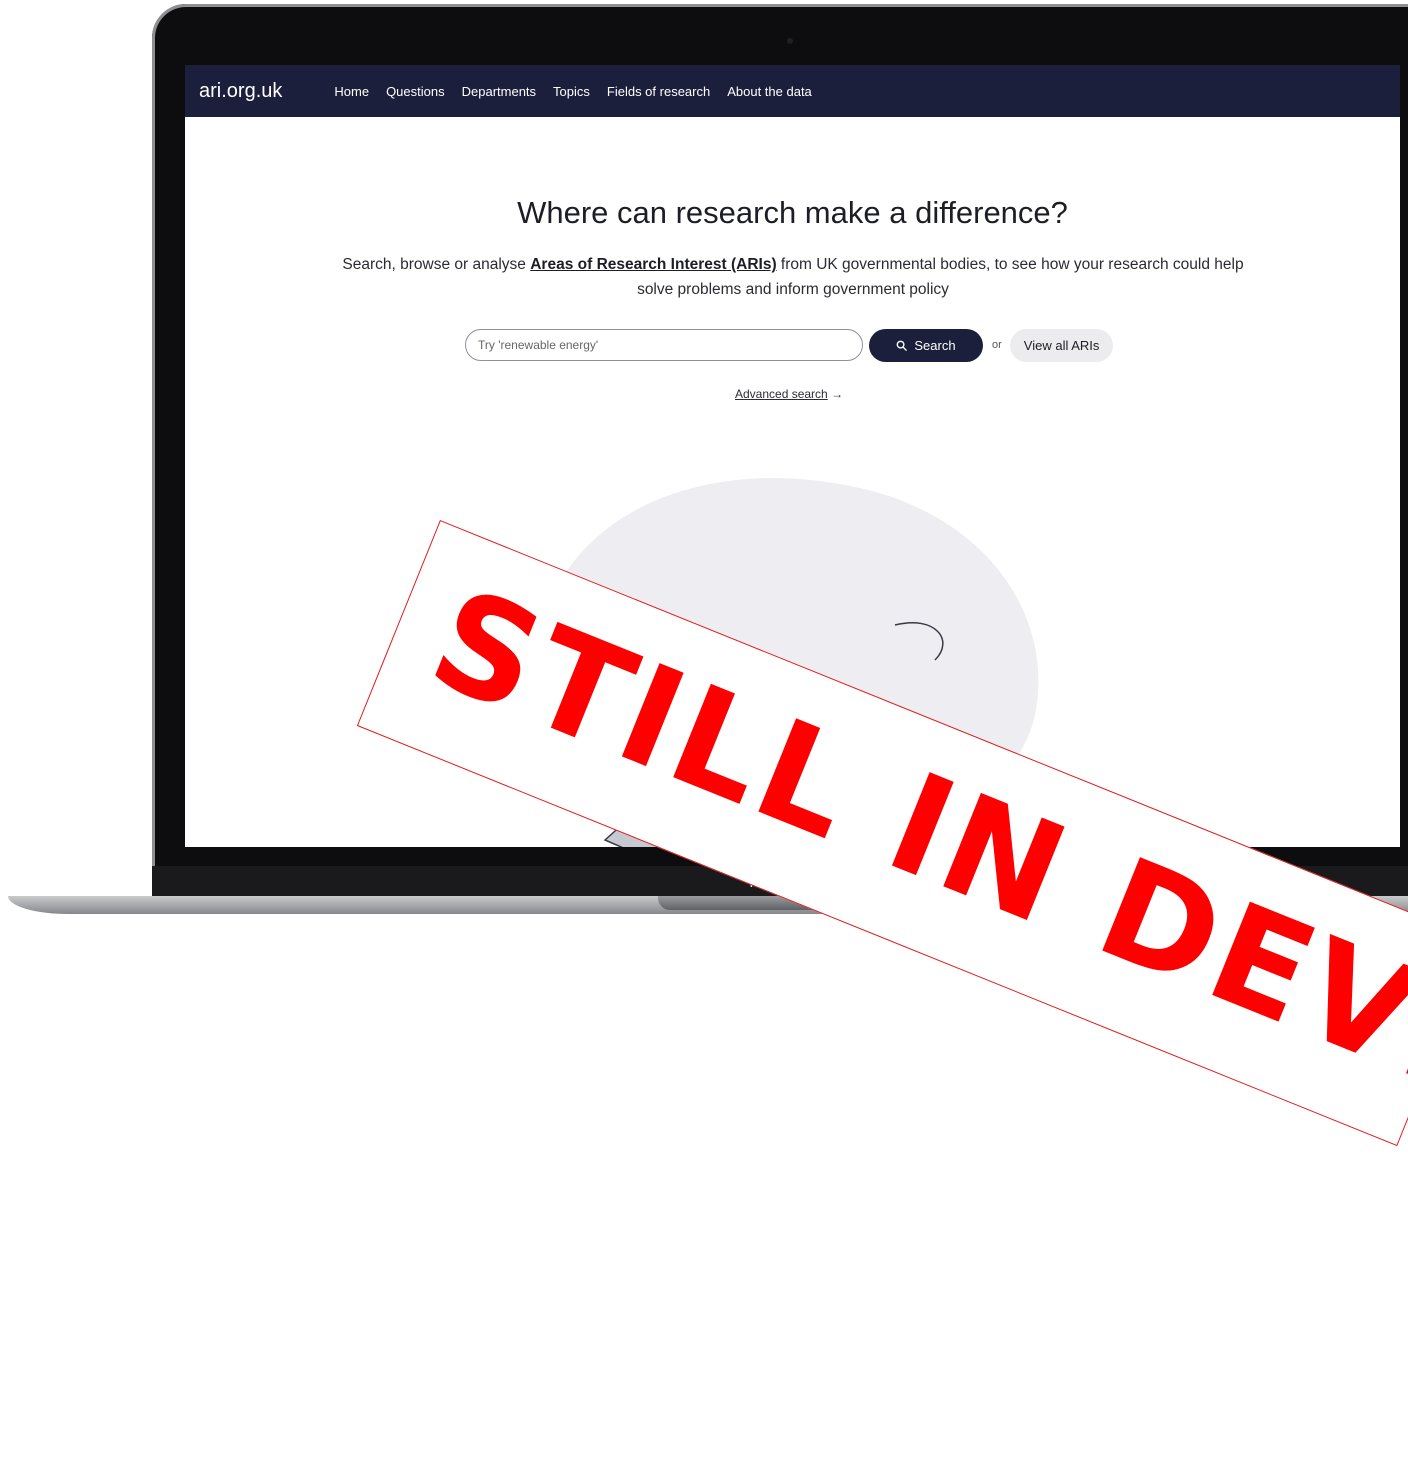 This screenshot has width=1408, height=1460. Describe the element at coordinates (790, 41) in the screenshot. I see `camera-icon` at that location.